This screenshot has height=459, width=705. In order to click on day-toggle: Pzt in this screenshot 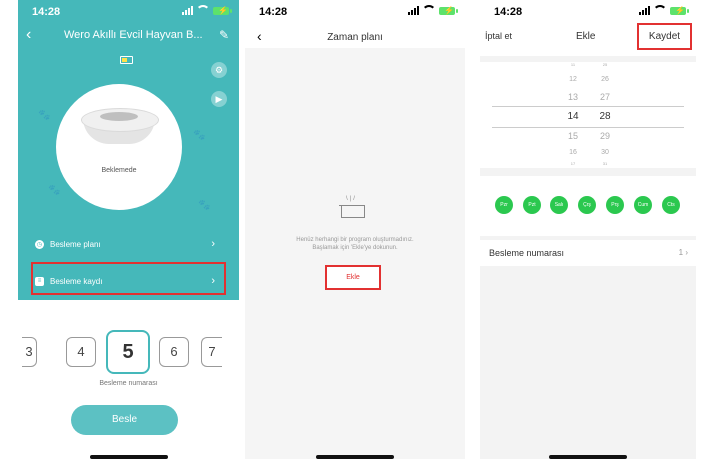, I will do `click(532, 205)`.